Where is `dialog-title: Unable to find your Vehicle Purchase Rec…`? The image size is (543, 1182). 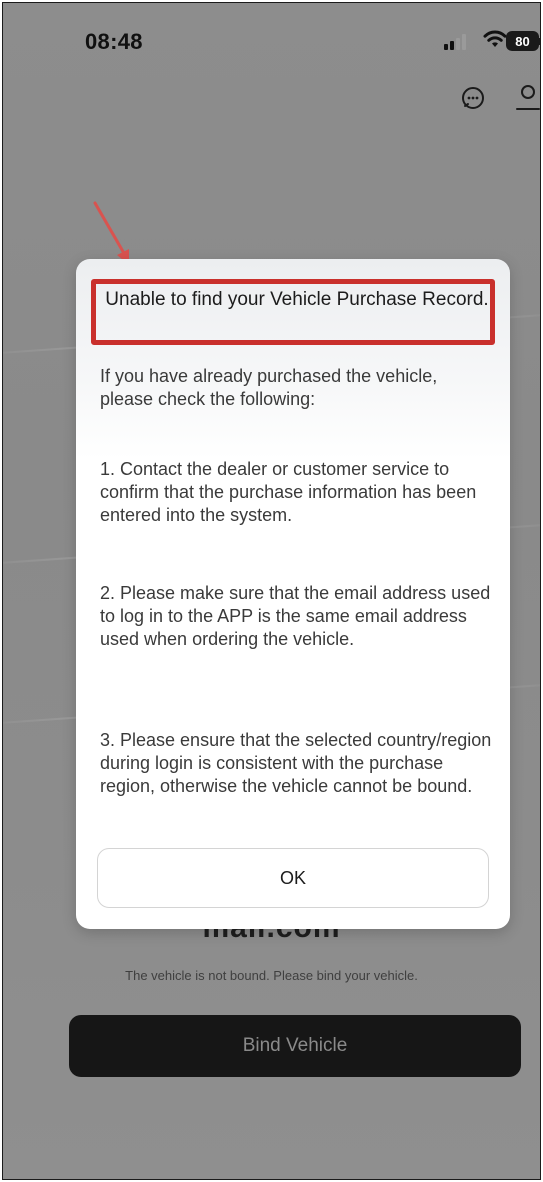 dialog-title: Unable to find your Vehicle Purchase Rec… is located at coordinates (297, 299).